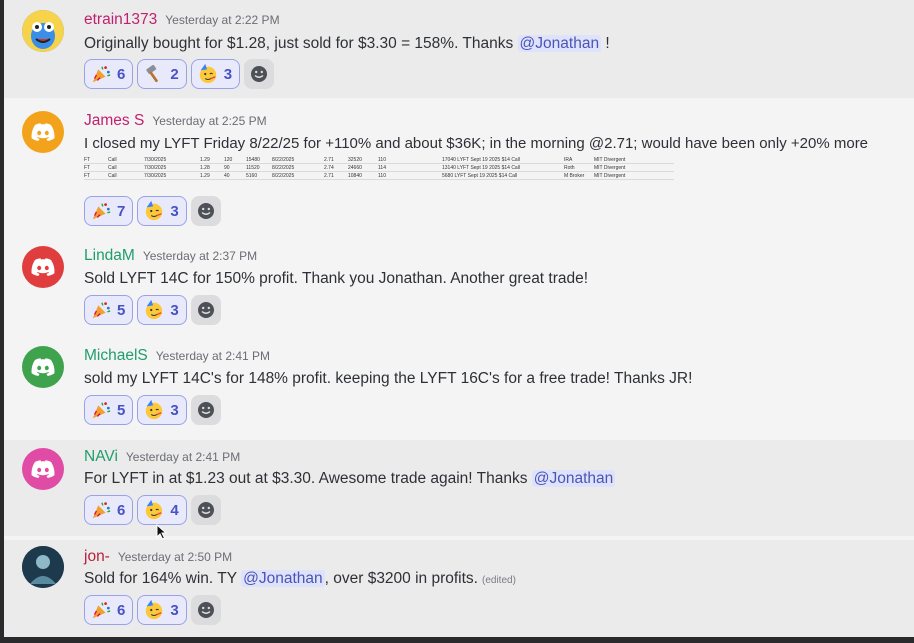  I want to click on timestamp: Yesterday at 2:25 PM, so click(209, 121).